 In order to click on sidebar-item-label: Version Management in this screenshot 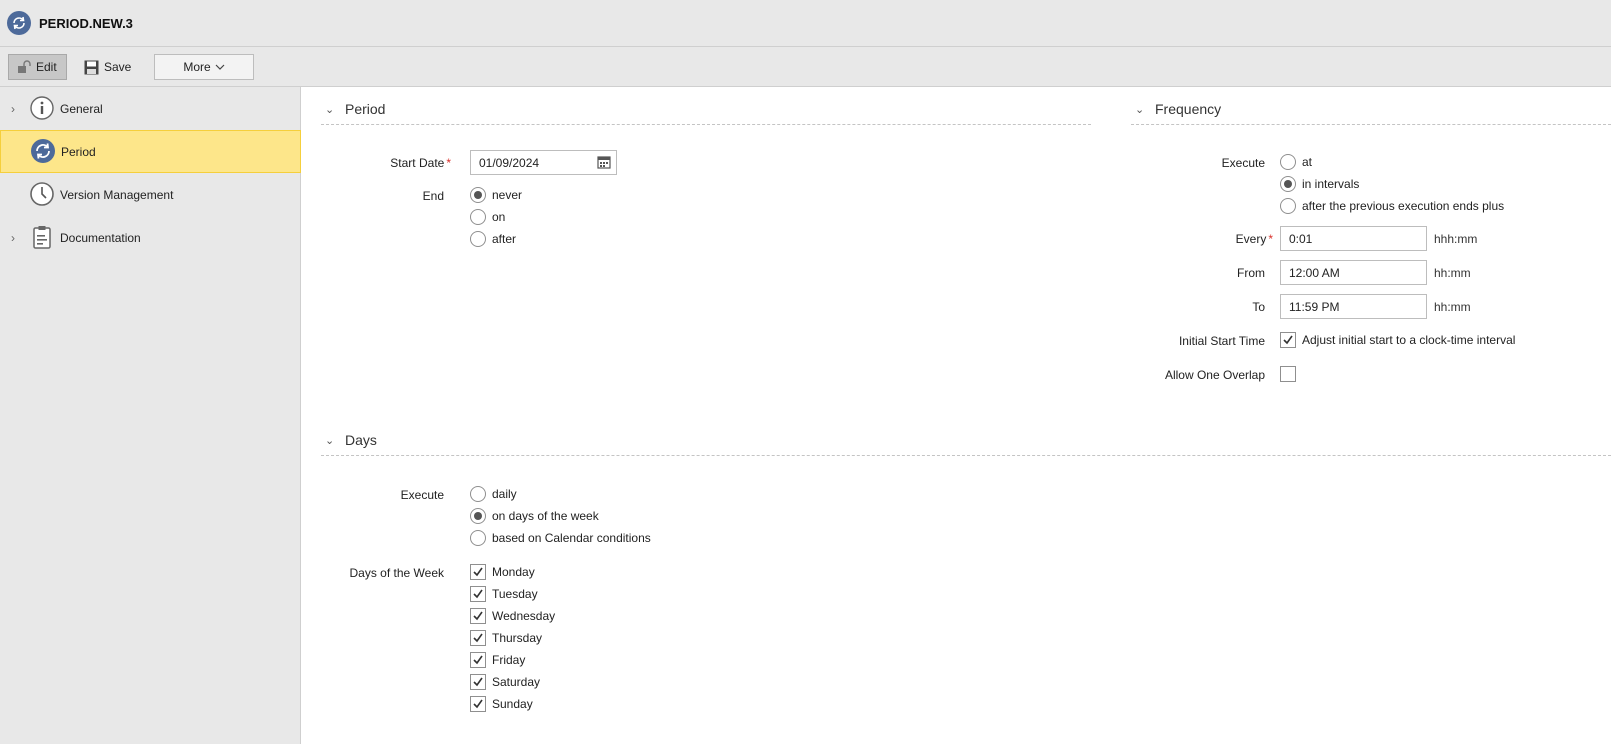, I will do `click(117, 194)`.